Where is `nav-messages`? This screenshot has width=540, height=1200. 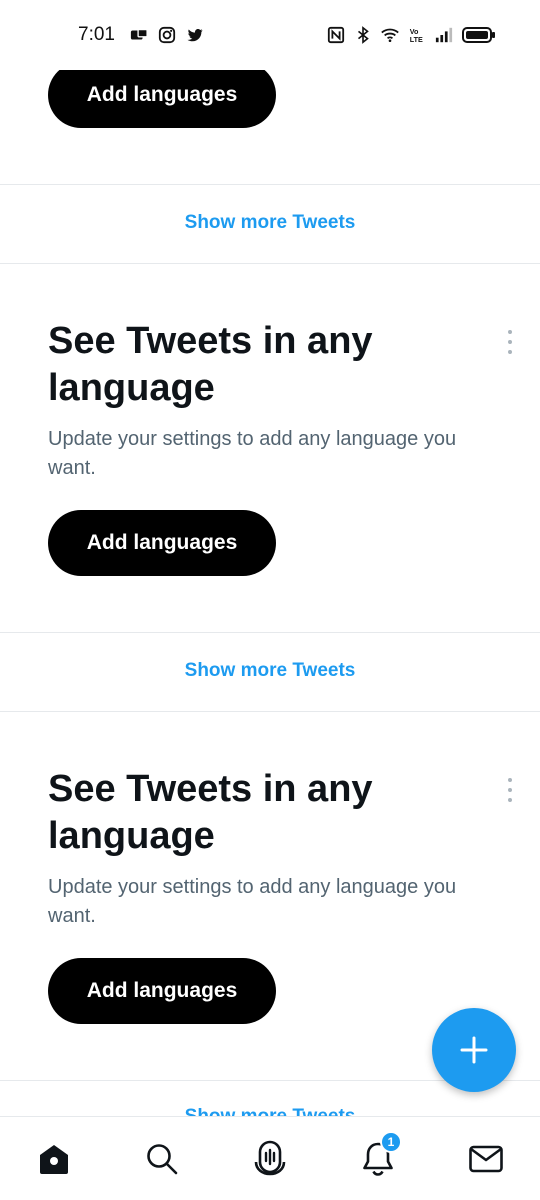
nav-messages is located at coordinates (486, 1159).